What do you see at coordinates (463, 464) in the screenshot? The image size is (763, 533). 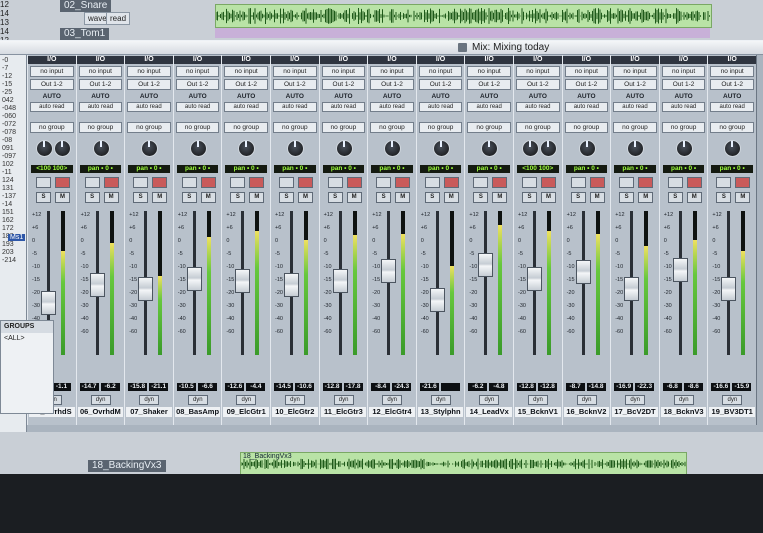 I see `waveform-lane: 18_BackingVx3` at bounding box center [463, 464].